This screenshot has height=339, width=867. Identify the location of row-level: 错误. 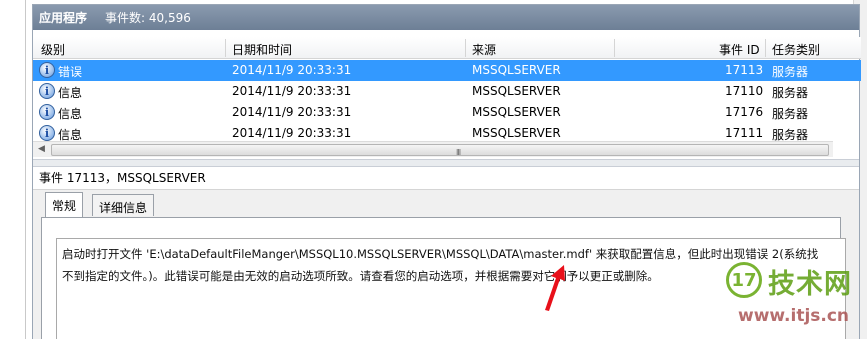
(70, 72).